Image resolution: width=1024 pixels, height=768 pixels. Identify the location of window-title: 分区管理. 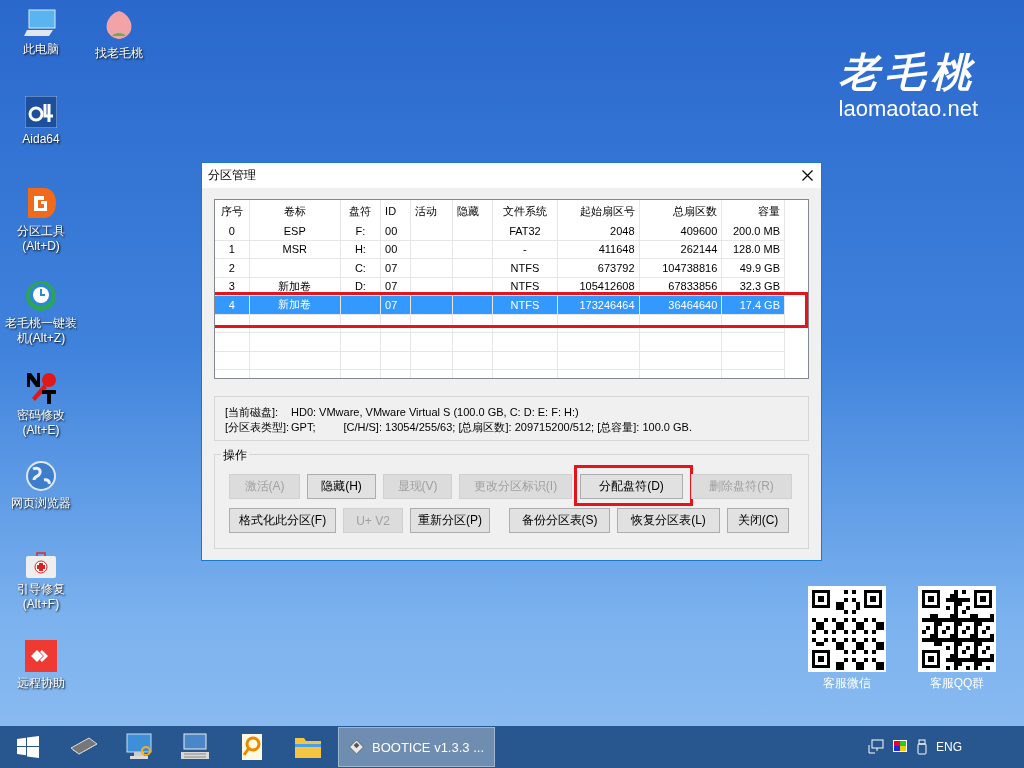
(232, 175).